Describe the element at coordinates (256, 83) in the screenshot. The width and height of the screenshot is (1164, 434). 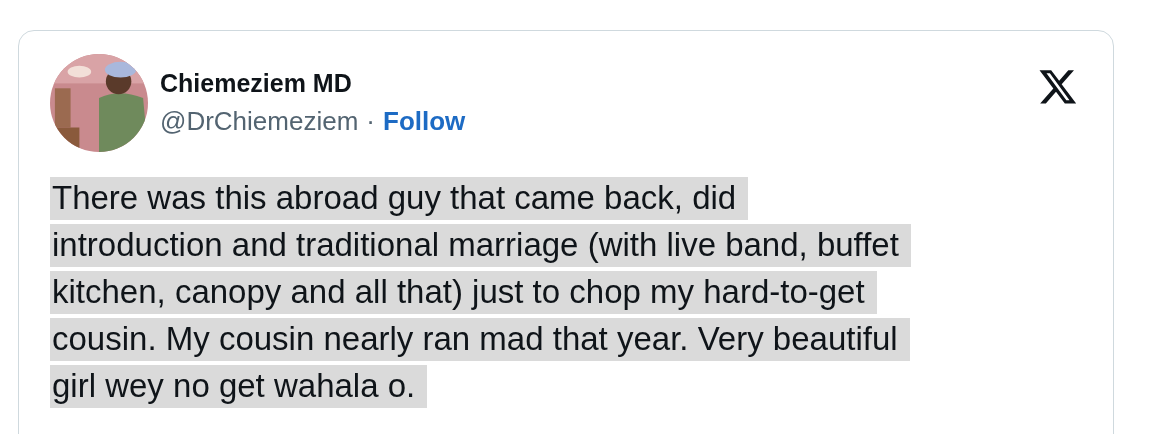
I see `author-name: Chiemeziem MD` at that location.